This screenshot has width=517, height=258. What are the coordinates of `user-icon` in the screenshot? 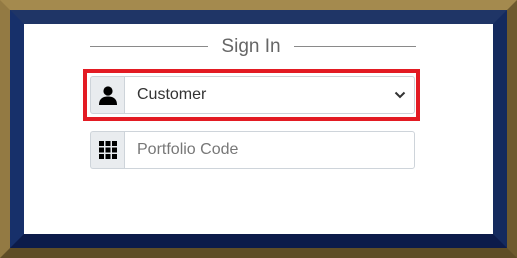 It's located at (107, 95).